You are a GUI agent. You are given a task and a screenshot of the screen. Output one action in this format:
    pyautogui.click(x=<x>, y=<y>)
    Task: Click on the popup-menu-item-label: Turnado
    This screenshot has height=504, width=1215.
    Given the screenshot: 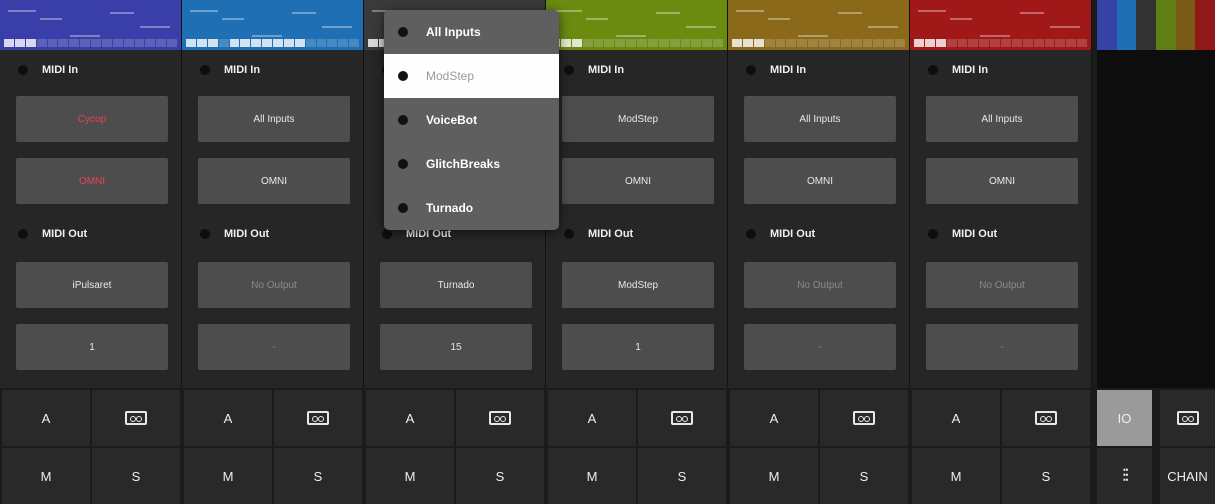 What is the action you would take?
    pyautogui.click(x=450, y=208)
    